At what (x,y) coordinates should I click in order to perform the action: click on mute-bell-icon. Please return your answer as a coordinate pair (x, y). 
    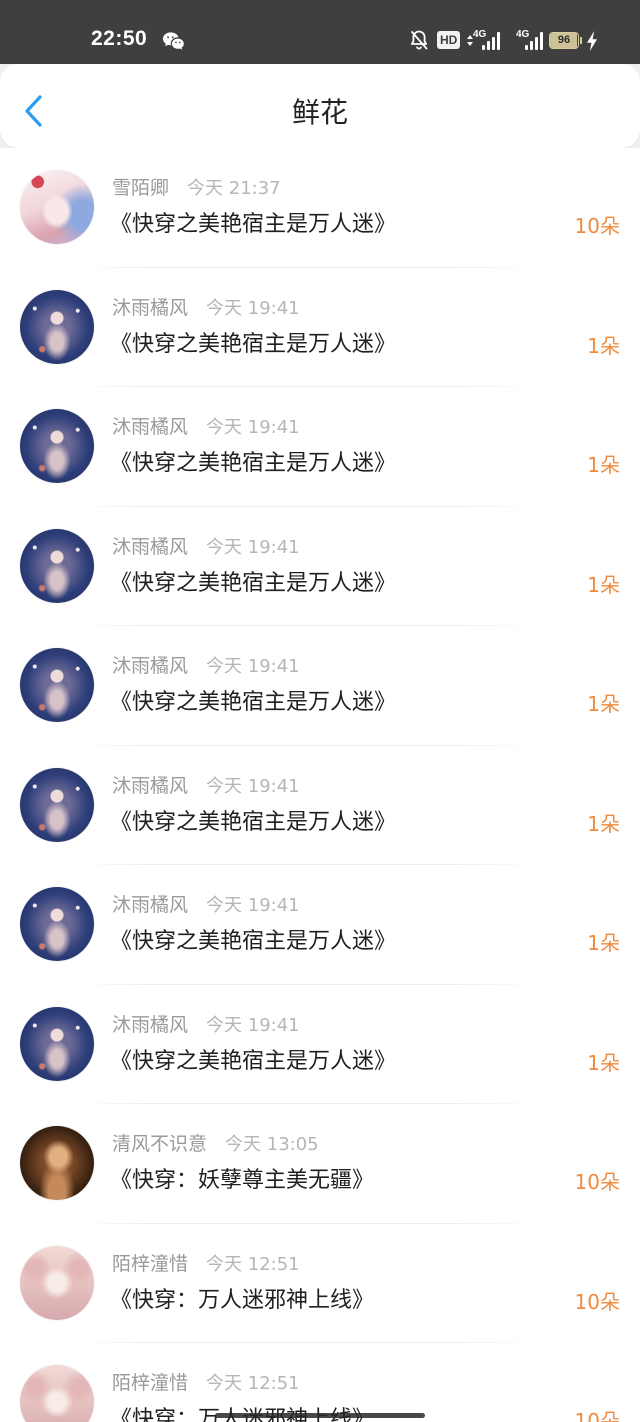
    Looking at the image, I should click on (419, 40).